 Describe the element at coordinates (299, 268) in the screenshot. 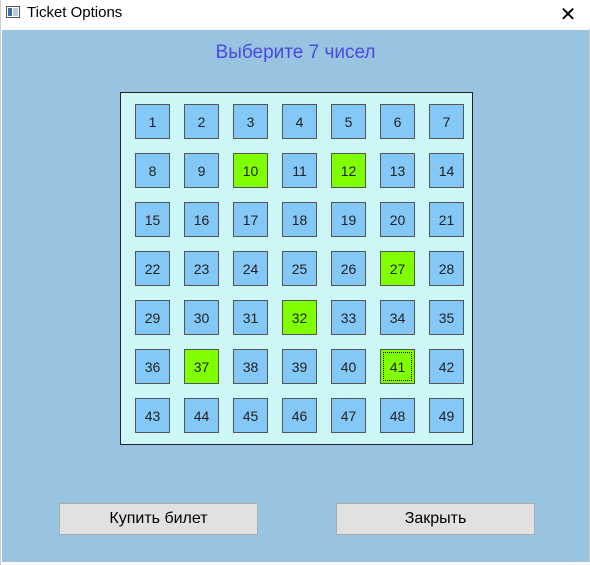

I see `number-cell-25: 25` at that location.